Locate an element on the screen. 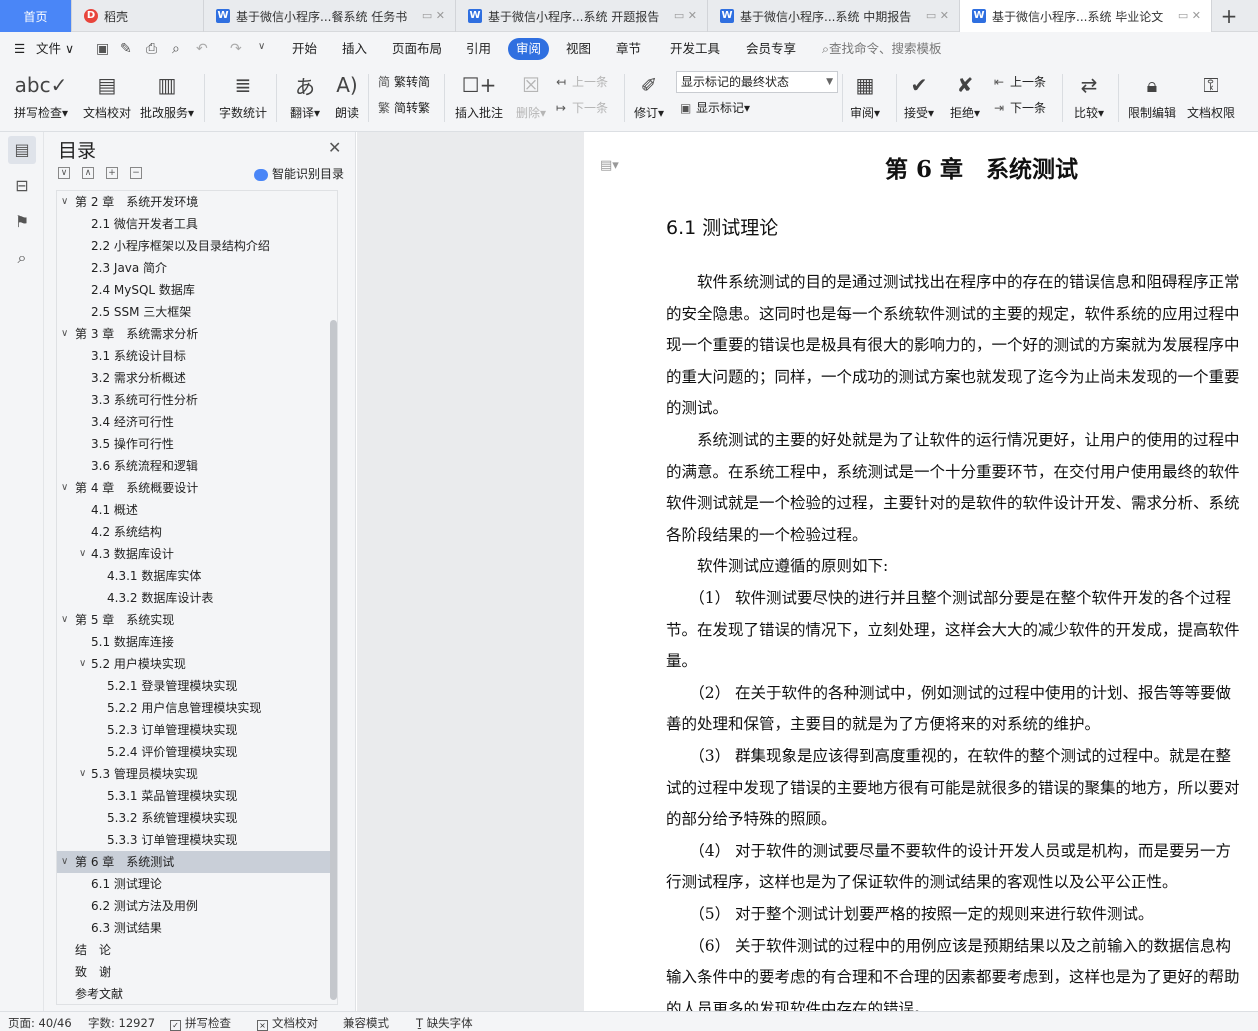 Image resolution: width=1258 pixels, height=1031 pixels. toc-scrollbar is located at coordinates (333, 660).